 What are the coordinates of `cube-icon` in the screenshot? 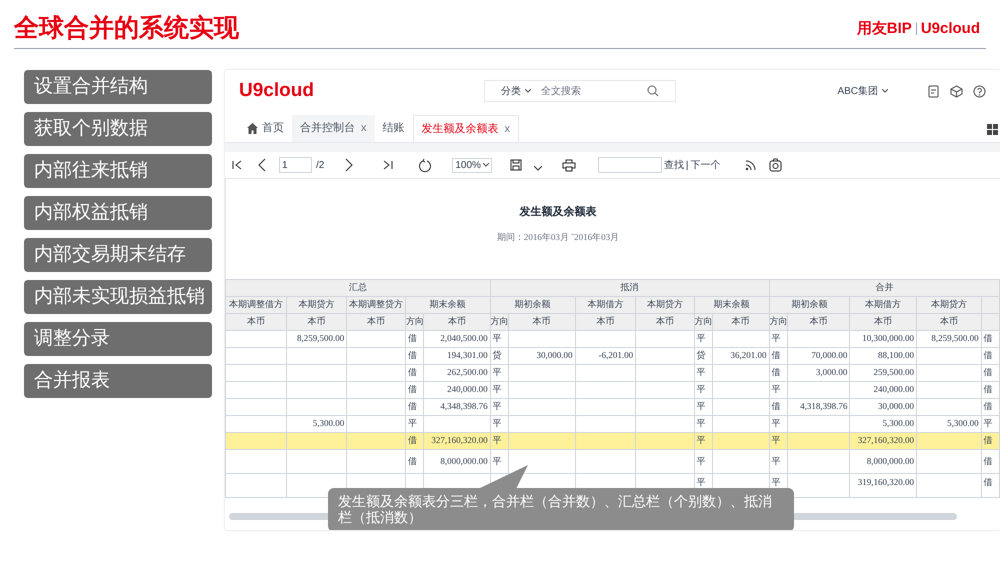 It's located at (956, 91).